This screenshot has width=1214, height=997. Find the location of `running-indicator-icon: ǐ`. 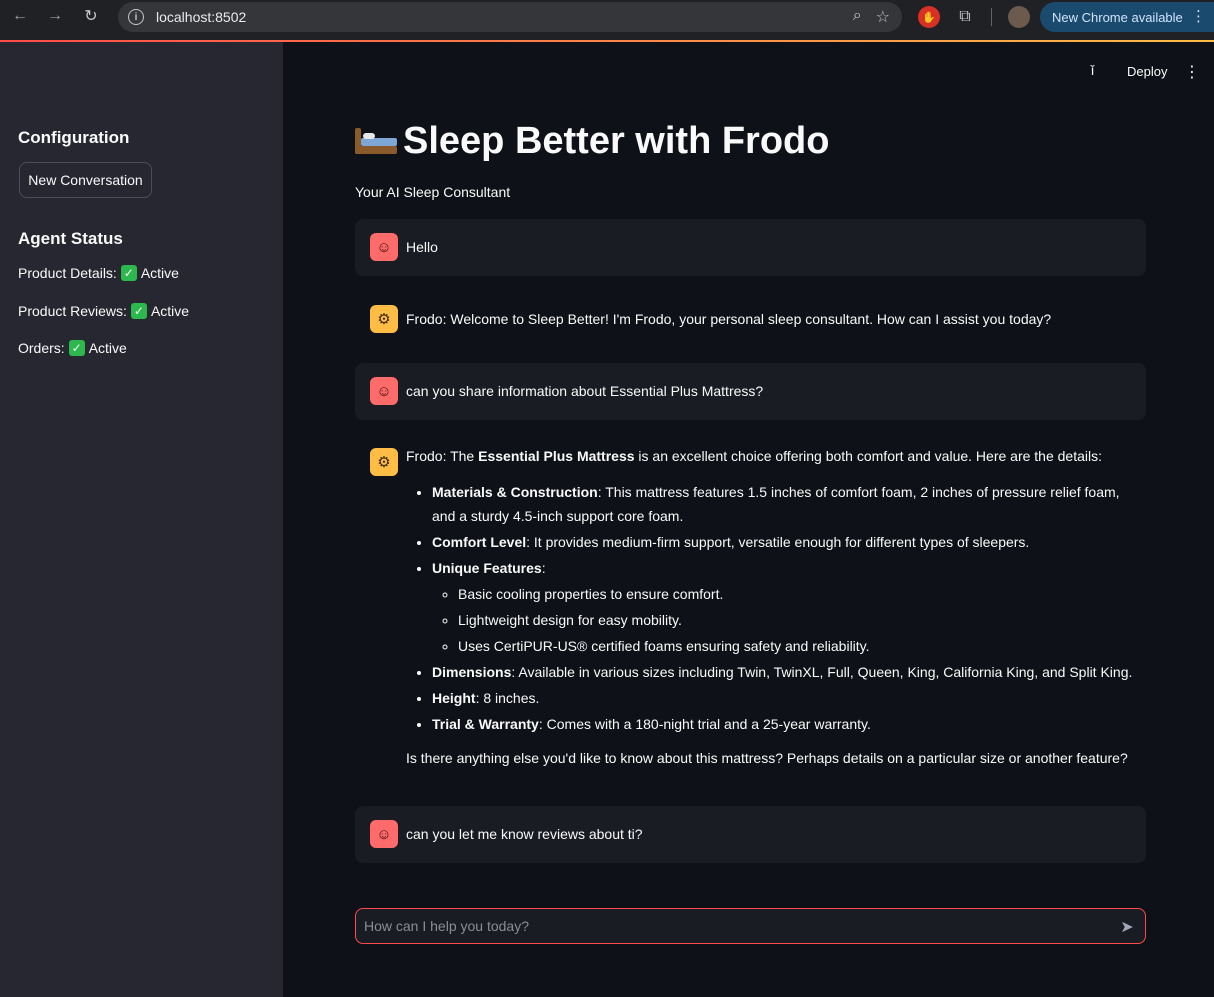

running-indicator-icon: ǐ is located at coordinates (1092, 70).